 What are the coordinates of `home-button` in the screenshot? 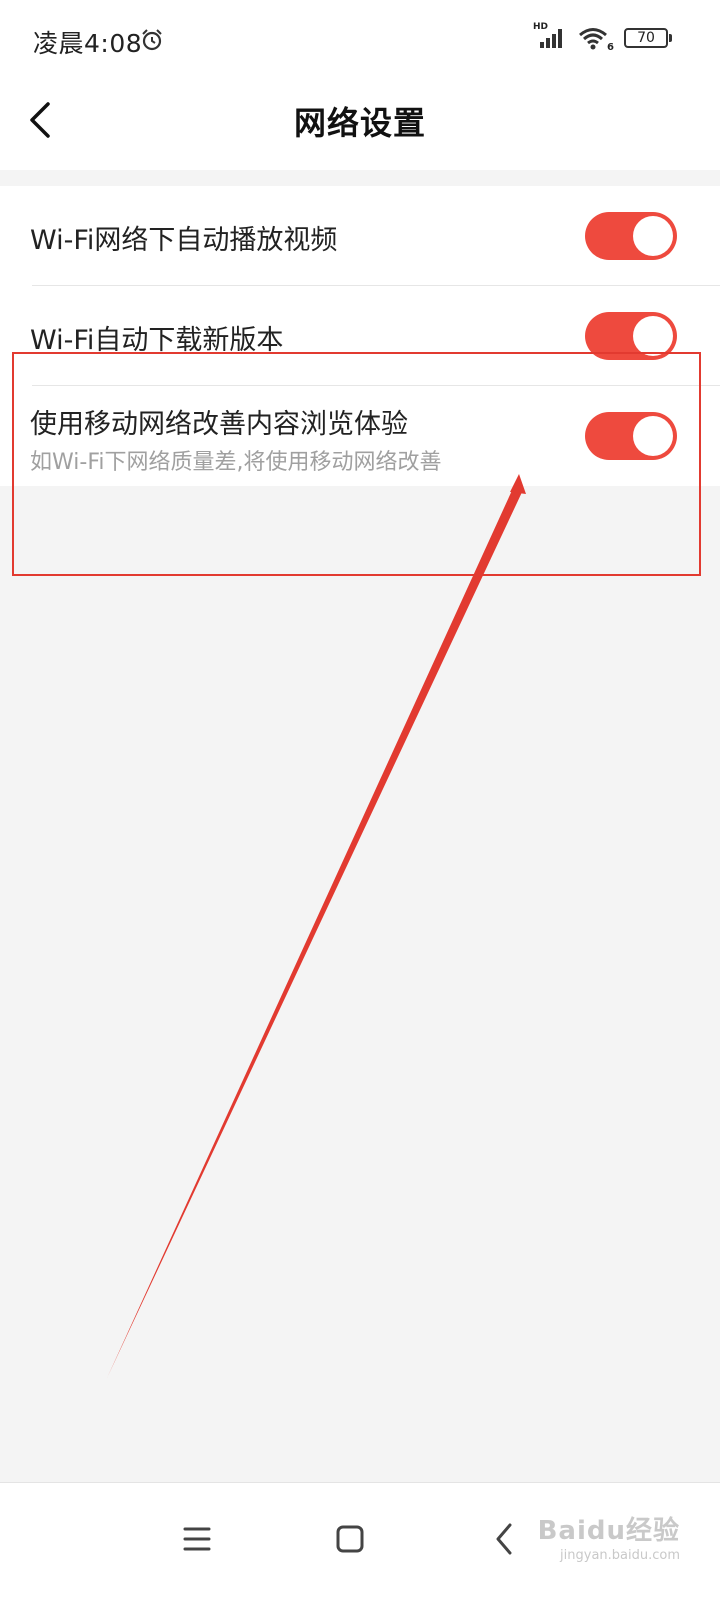 It's located at (350, 1539).